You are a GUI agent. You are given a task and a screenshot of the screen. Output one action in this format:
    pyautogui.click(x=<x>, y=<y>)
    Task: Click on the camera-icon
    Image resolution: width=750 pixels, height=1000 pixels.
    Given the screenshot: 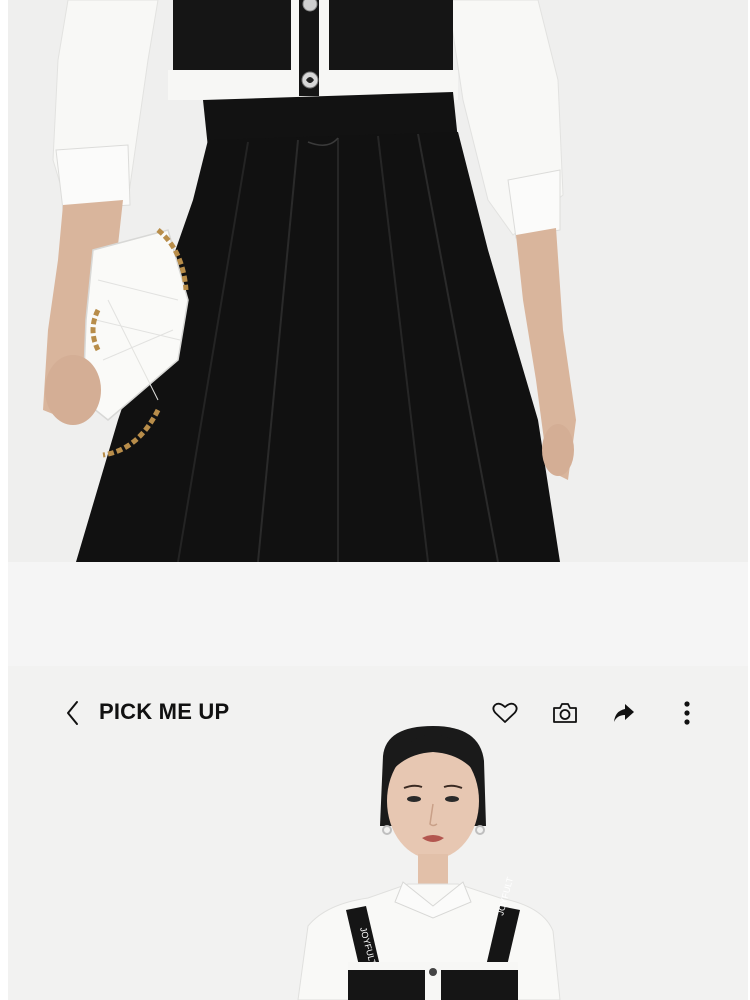 What is the action you would take?
    pyautogui.click(x=565, y=713)
    